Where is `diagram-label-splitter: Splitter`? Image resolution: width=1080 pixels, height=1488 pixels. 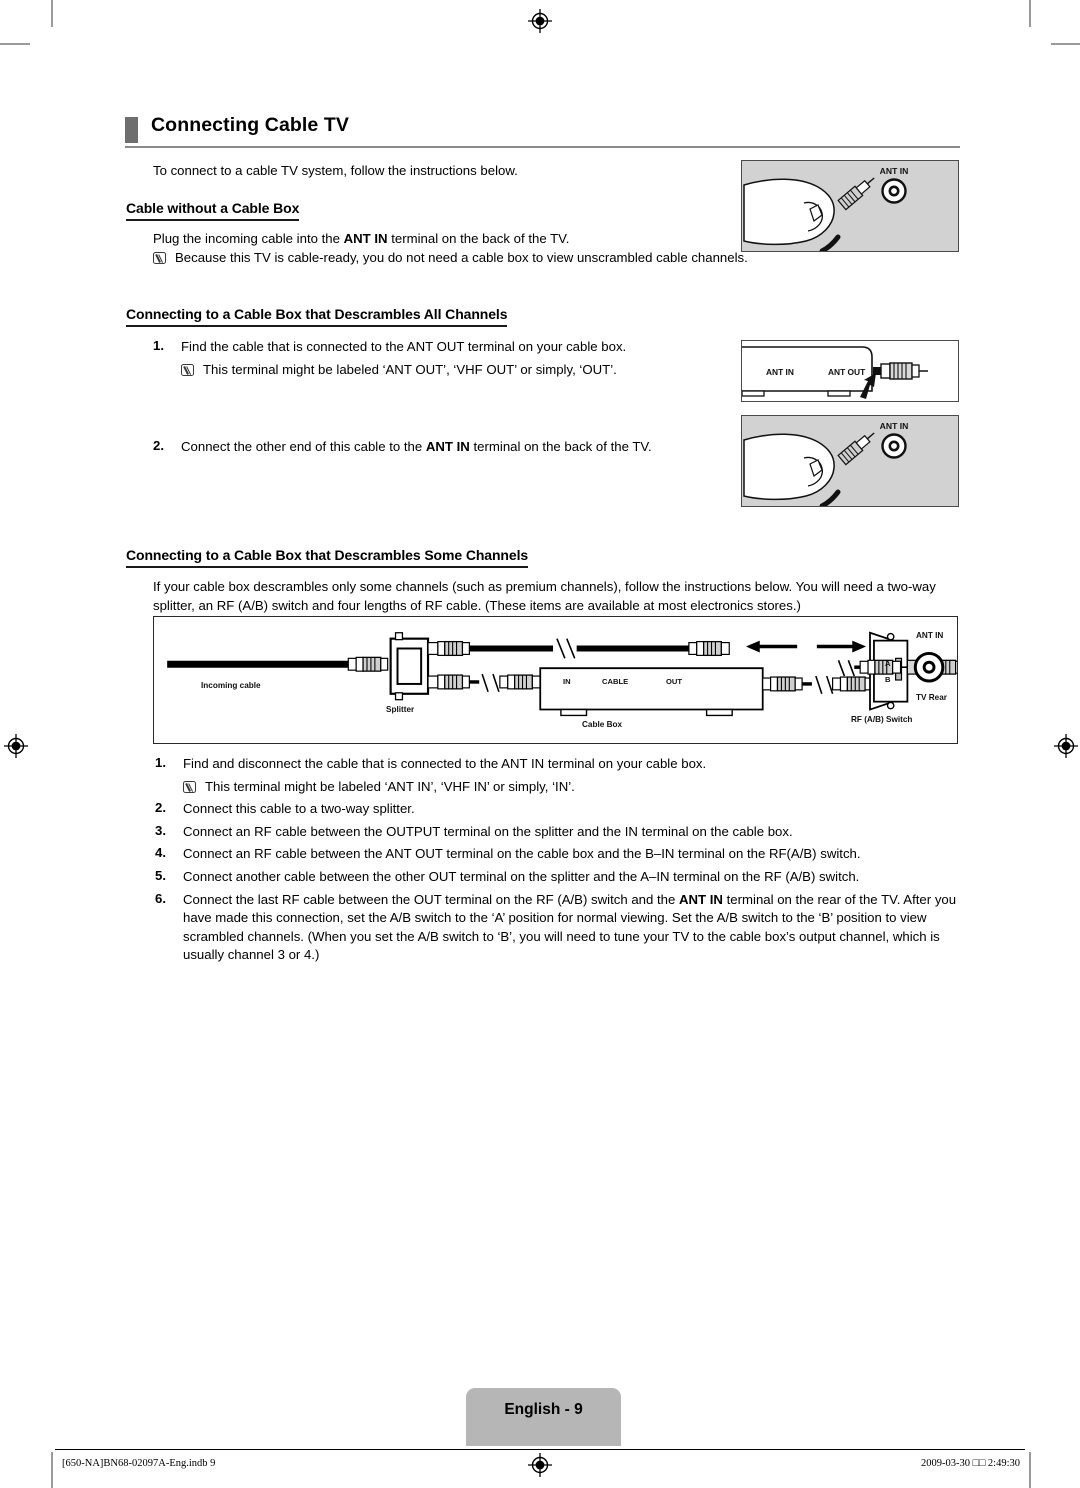 diagram-label-splitter: Splitter is located at coordinates (400, 709).